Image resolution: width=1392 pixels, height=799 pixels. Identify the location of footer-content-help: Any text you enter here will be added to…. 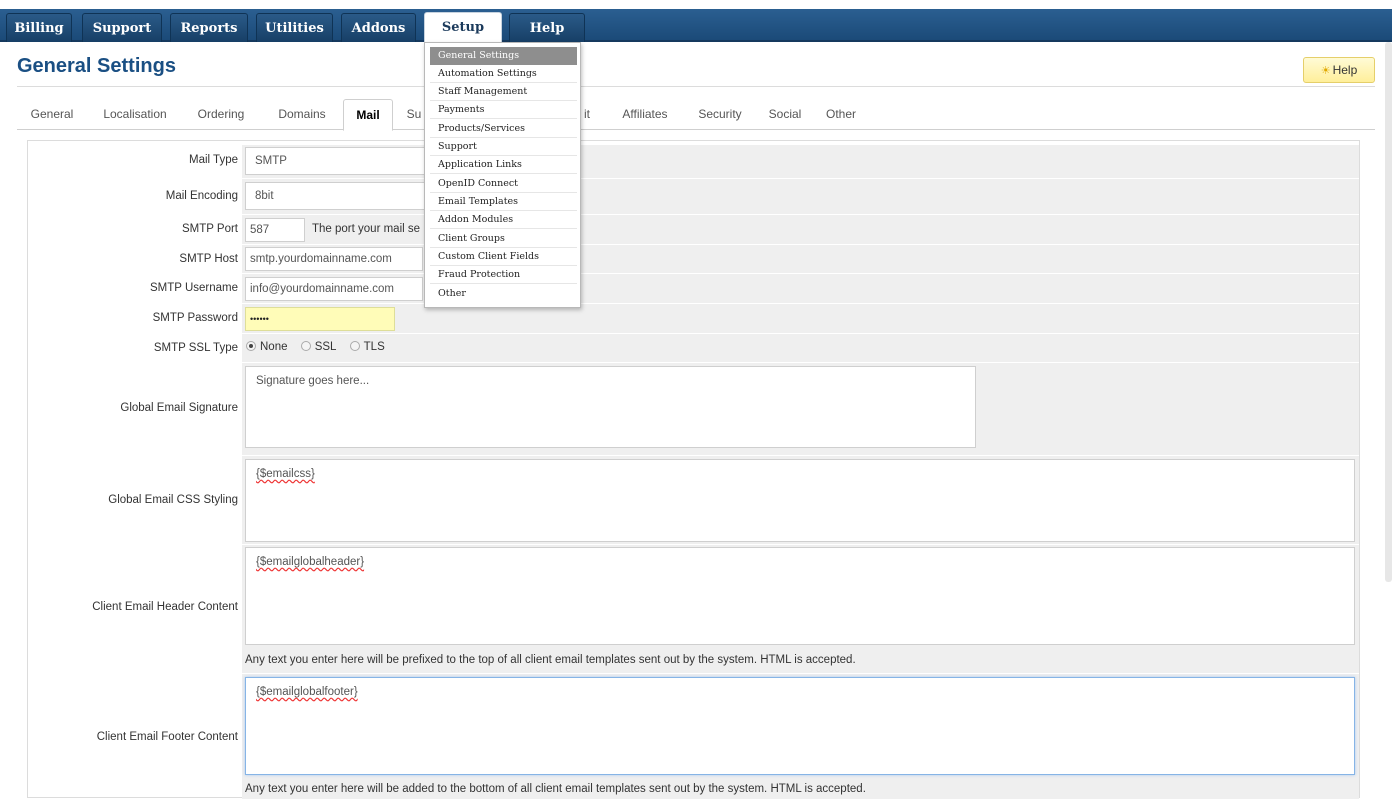
(555, 789).